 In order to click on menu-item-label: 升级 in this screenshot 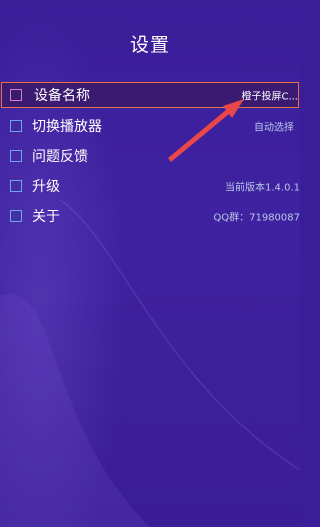, I will do `click(46, 187)`.